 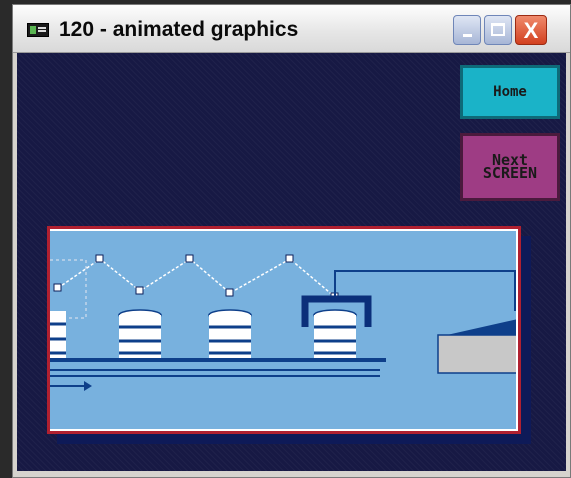 I want to click on conveyor-belt, so click(x=218, y=367).